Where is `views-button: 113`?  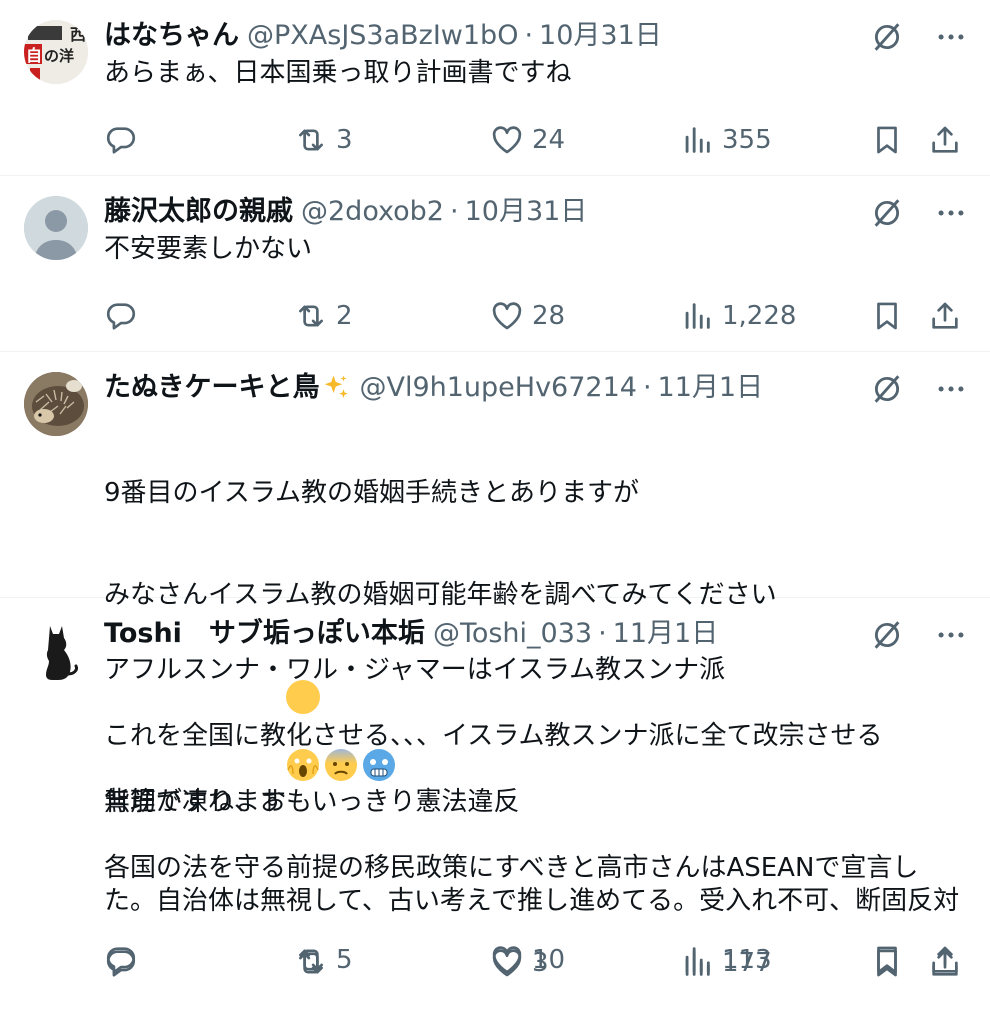
views-button: 113 is located at coordinates (726, 960).